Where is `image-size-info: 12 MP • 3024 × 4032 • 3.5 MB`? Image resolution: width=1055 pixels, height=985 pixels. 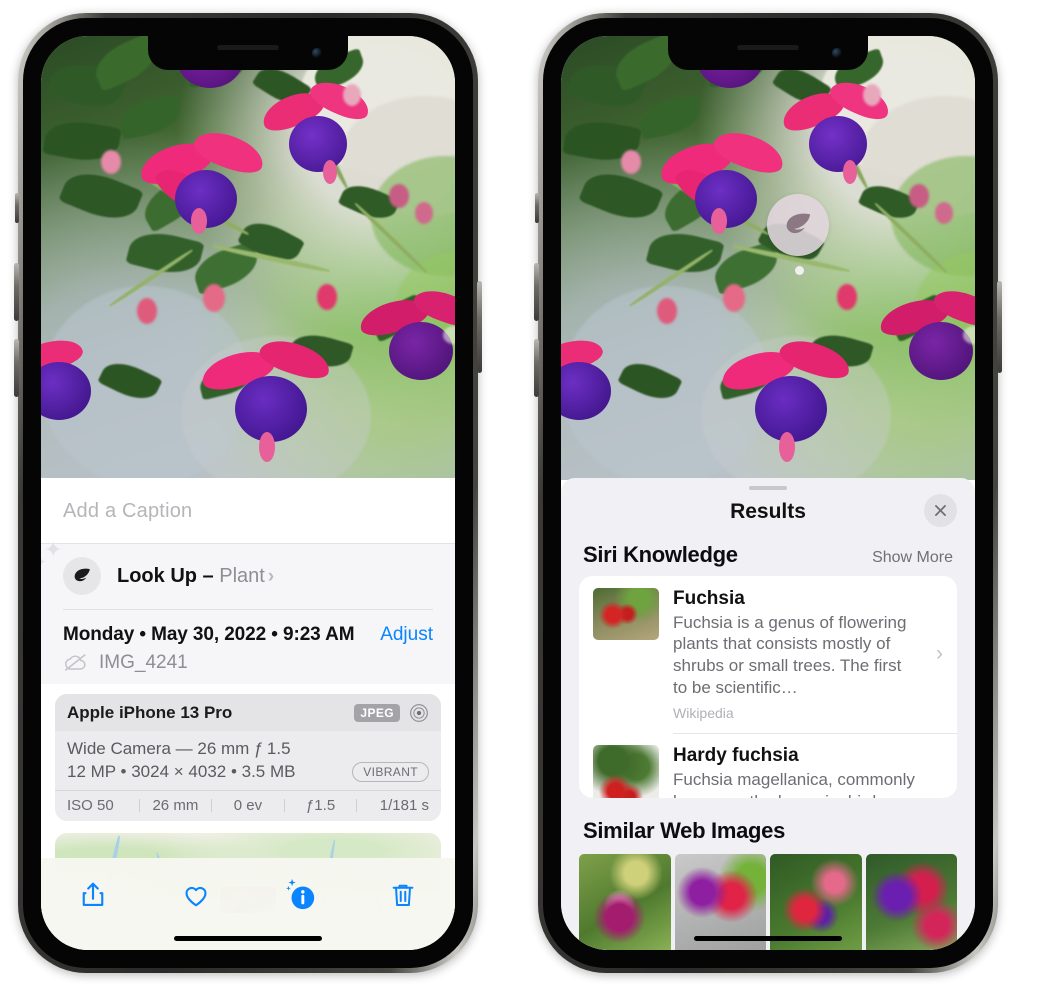 image-size-info: 12 MP • 3024 × 4032 • 3.5 MB is located at coordinates (181, 771).